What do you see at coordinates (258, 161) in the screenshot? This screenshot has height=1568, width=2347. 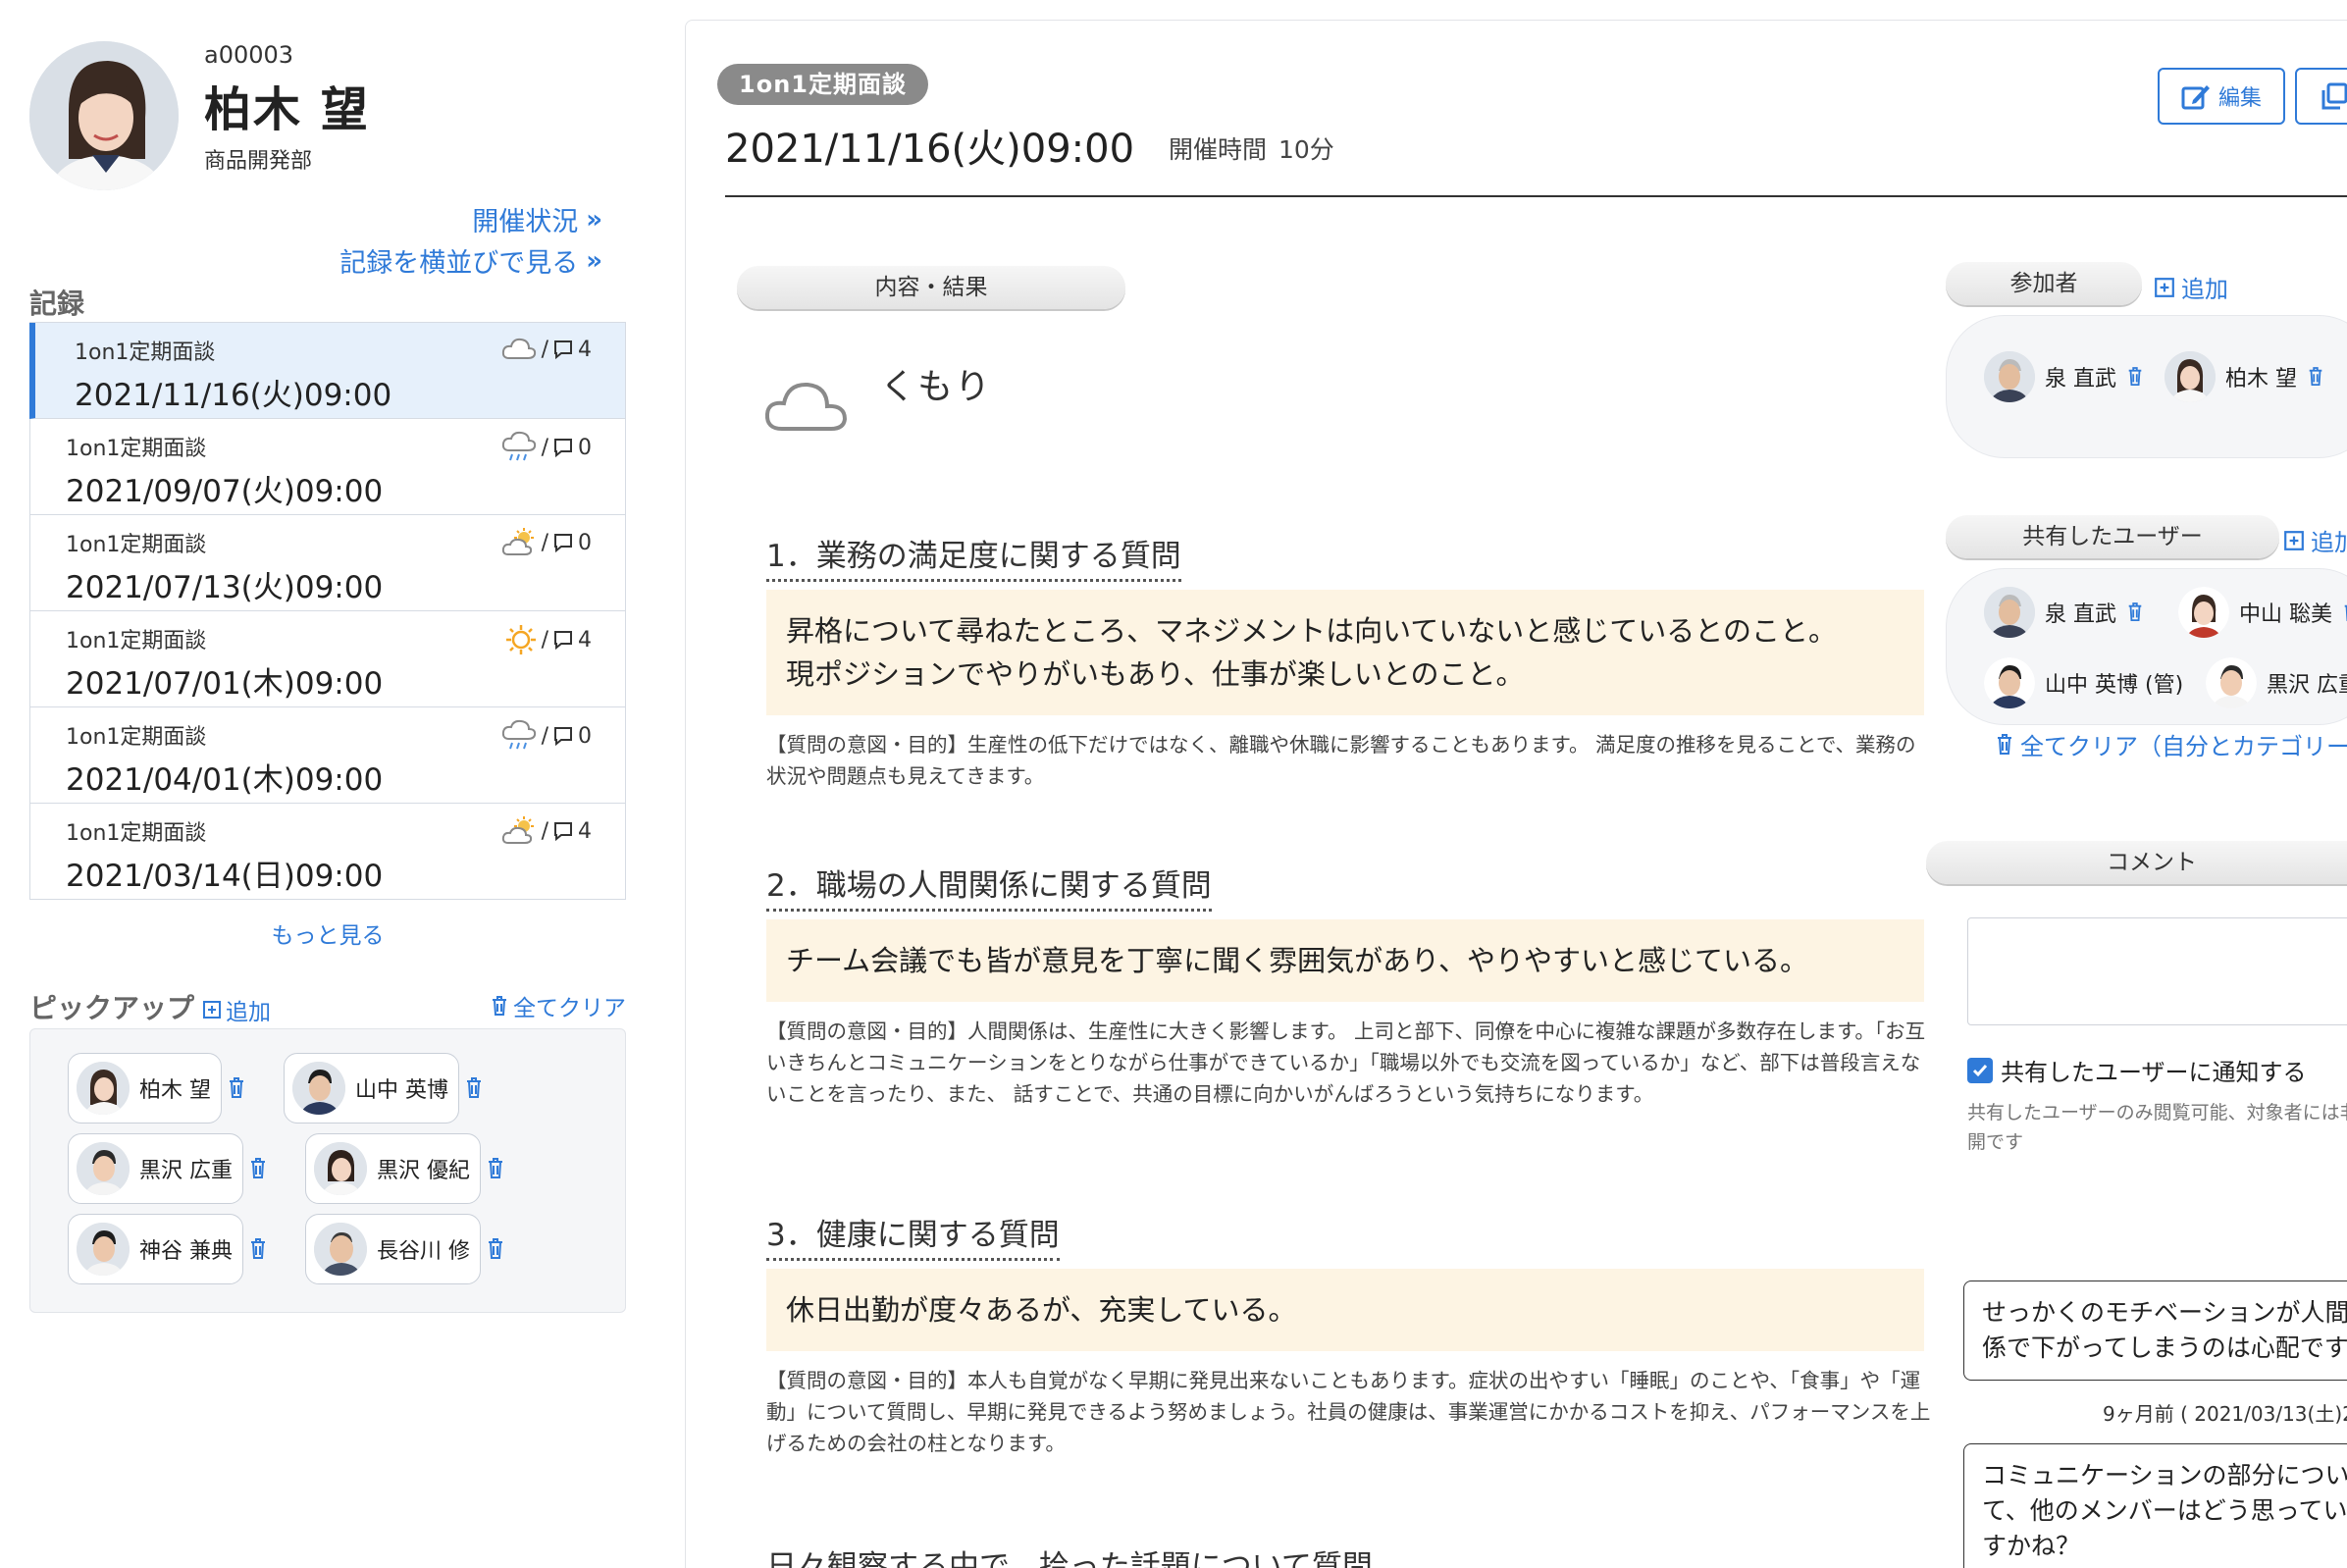 I see `user-department: 商品開発部` at bounding box center [258, 161].